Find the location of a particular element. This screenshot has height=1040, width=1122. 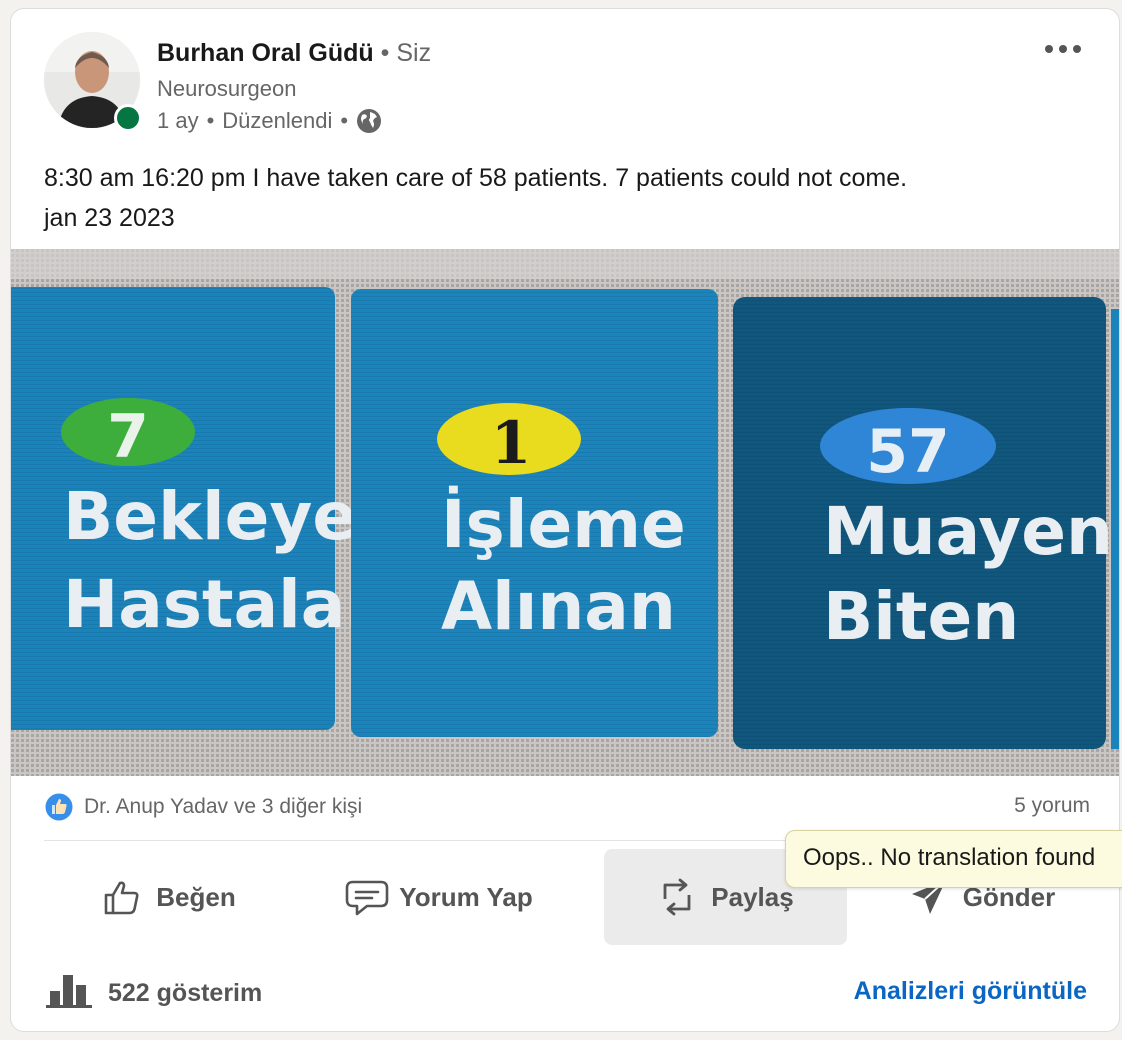

like-reaction-icon is located at coordinates (59, 807).